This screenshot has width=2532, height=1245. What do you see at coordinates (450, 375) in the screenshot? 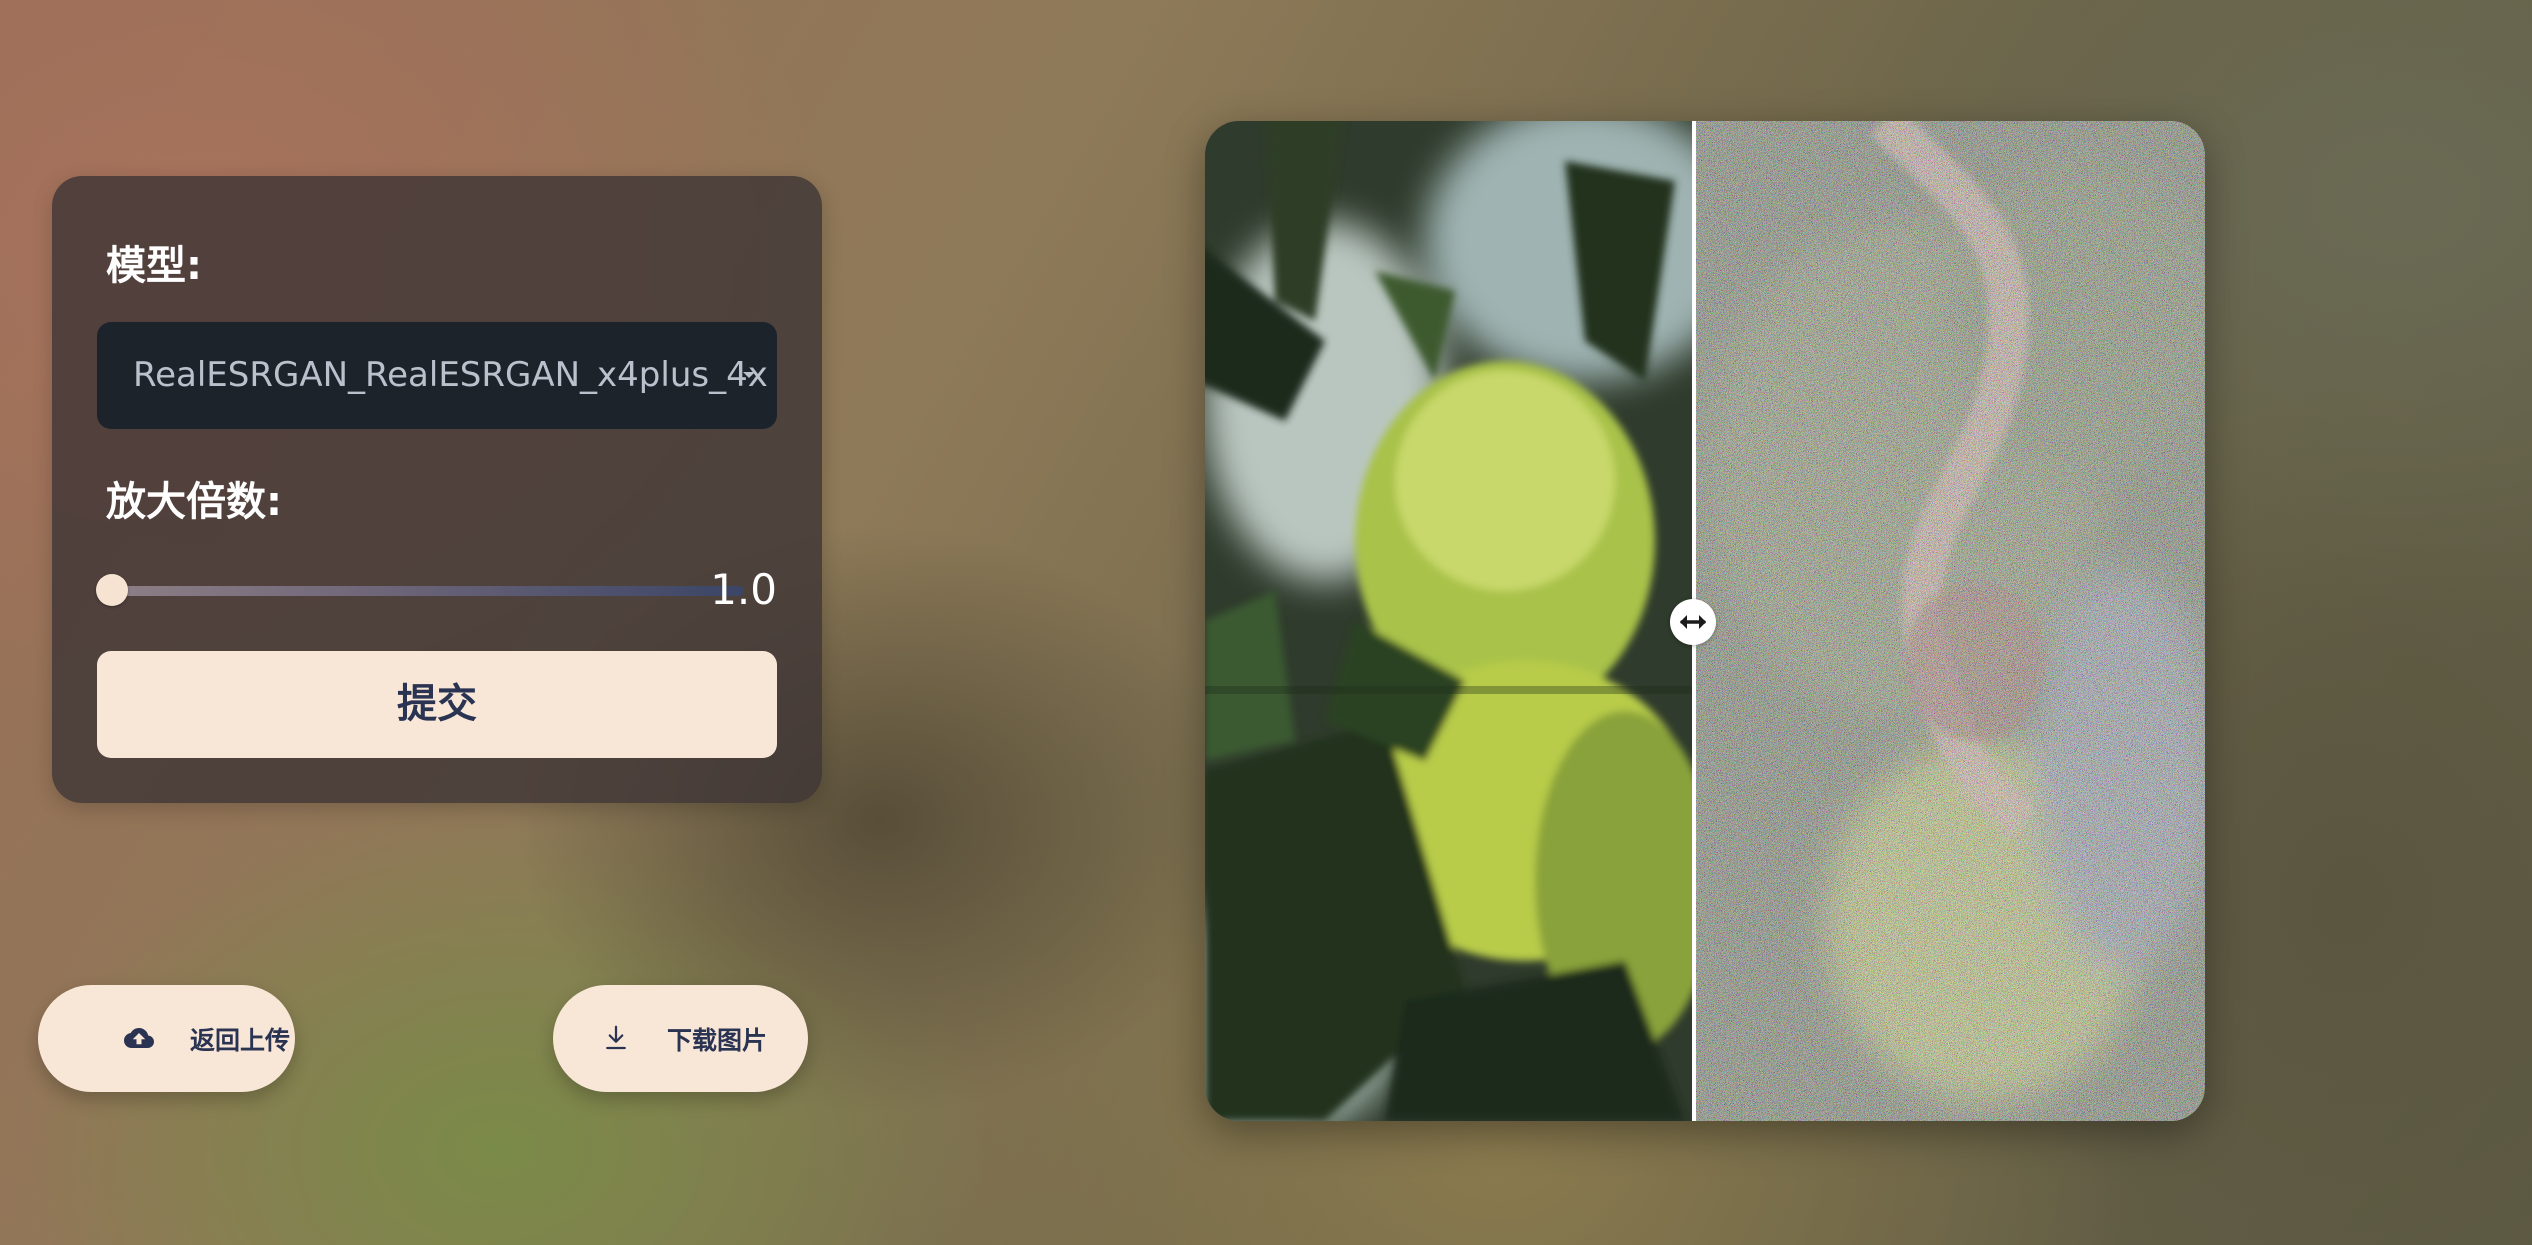
I see `model-select-value: RealESRGAN_RealESRGAN_x4plus_4x` at bounding box center [450, 375].